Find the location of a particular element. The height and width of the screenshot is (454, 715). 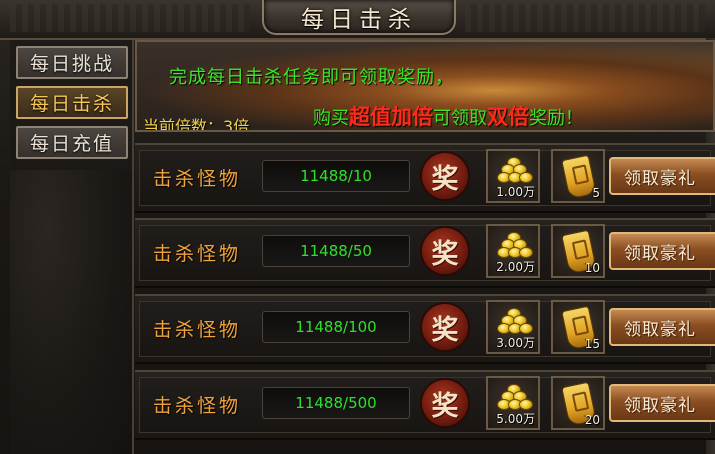

gold-reward-slot: 3.00万 is located at coordinates (513, 327).